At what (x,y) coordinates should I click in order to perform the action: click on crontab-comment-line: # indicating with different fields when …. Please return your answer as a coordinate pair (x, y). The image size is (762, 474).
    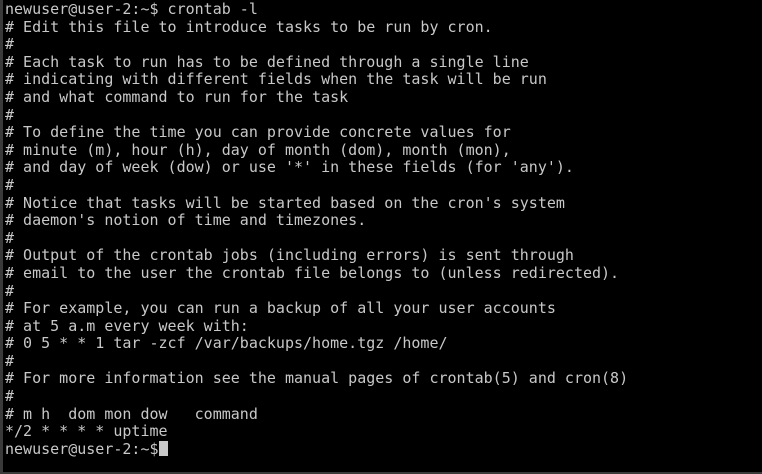
    Looking at the image, I should click on (276, 80).